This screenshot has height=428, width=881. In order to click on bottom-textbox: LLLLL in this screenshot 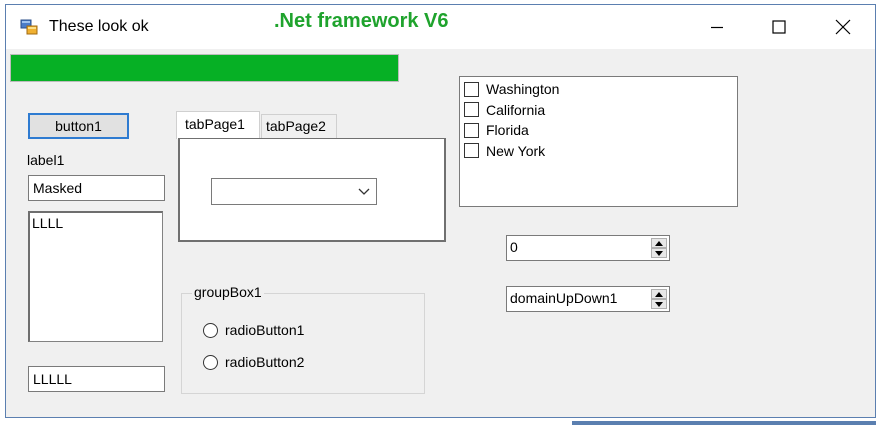, I will do `click(96, 379)`.